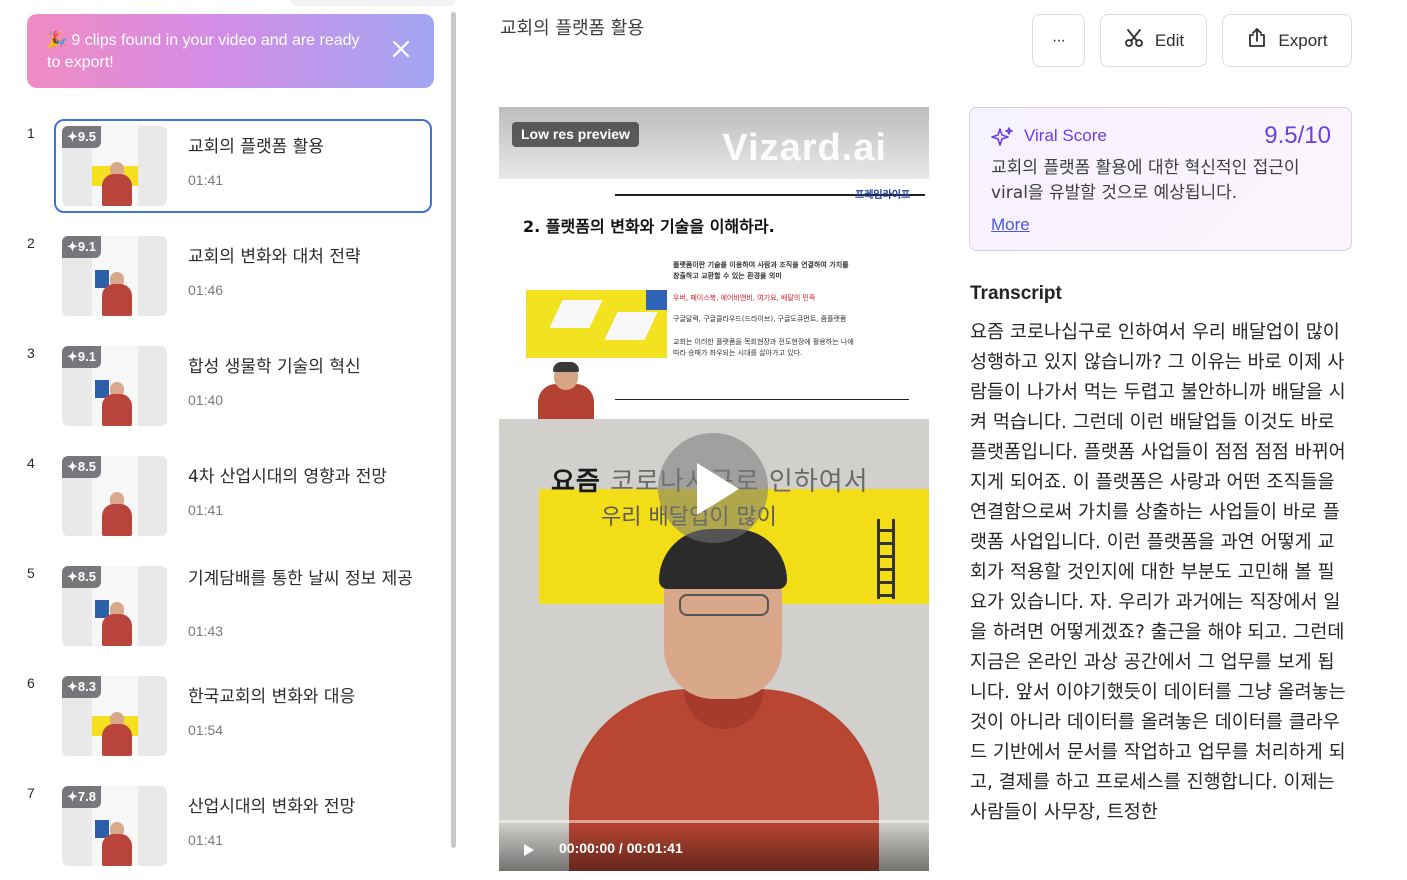  I want to click on slide-image, so click(596, 324).